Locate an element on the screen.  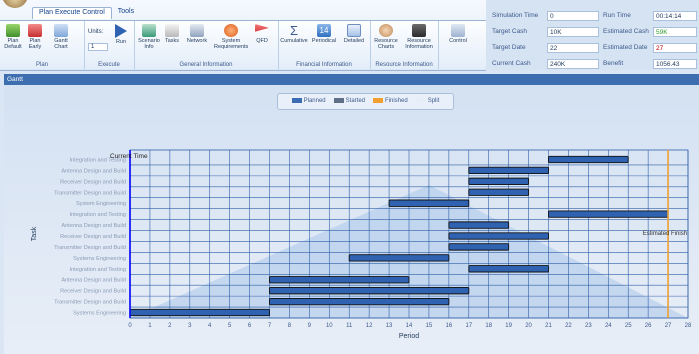
x-tick-label: 3 is located at coordinates (190, 326).